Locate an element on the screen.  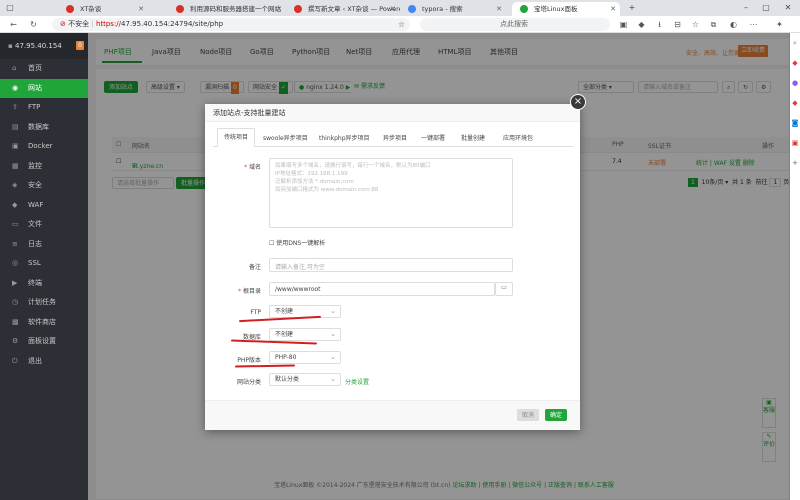
sidebar-item-store: ▩ 软件商店 is located at coordinates (44, 323).